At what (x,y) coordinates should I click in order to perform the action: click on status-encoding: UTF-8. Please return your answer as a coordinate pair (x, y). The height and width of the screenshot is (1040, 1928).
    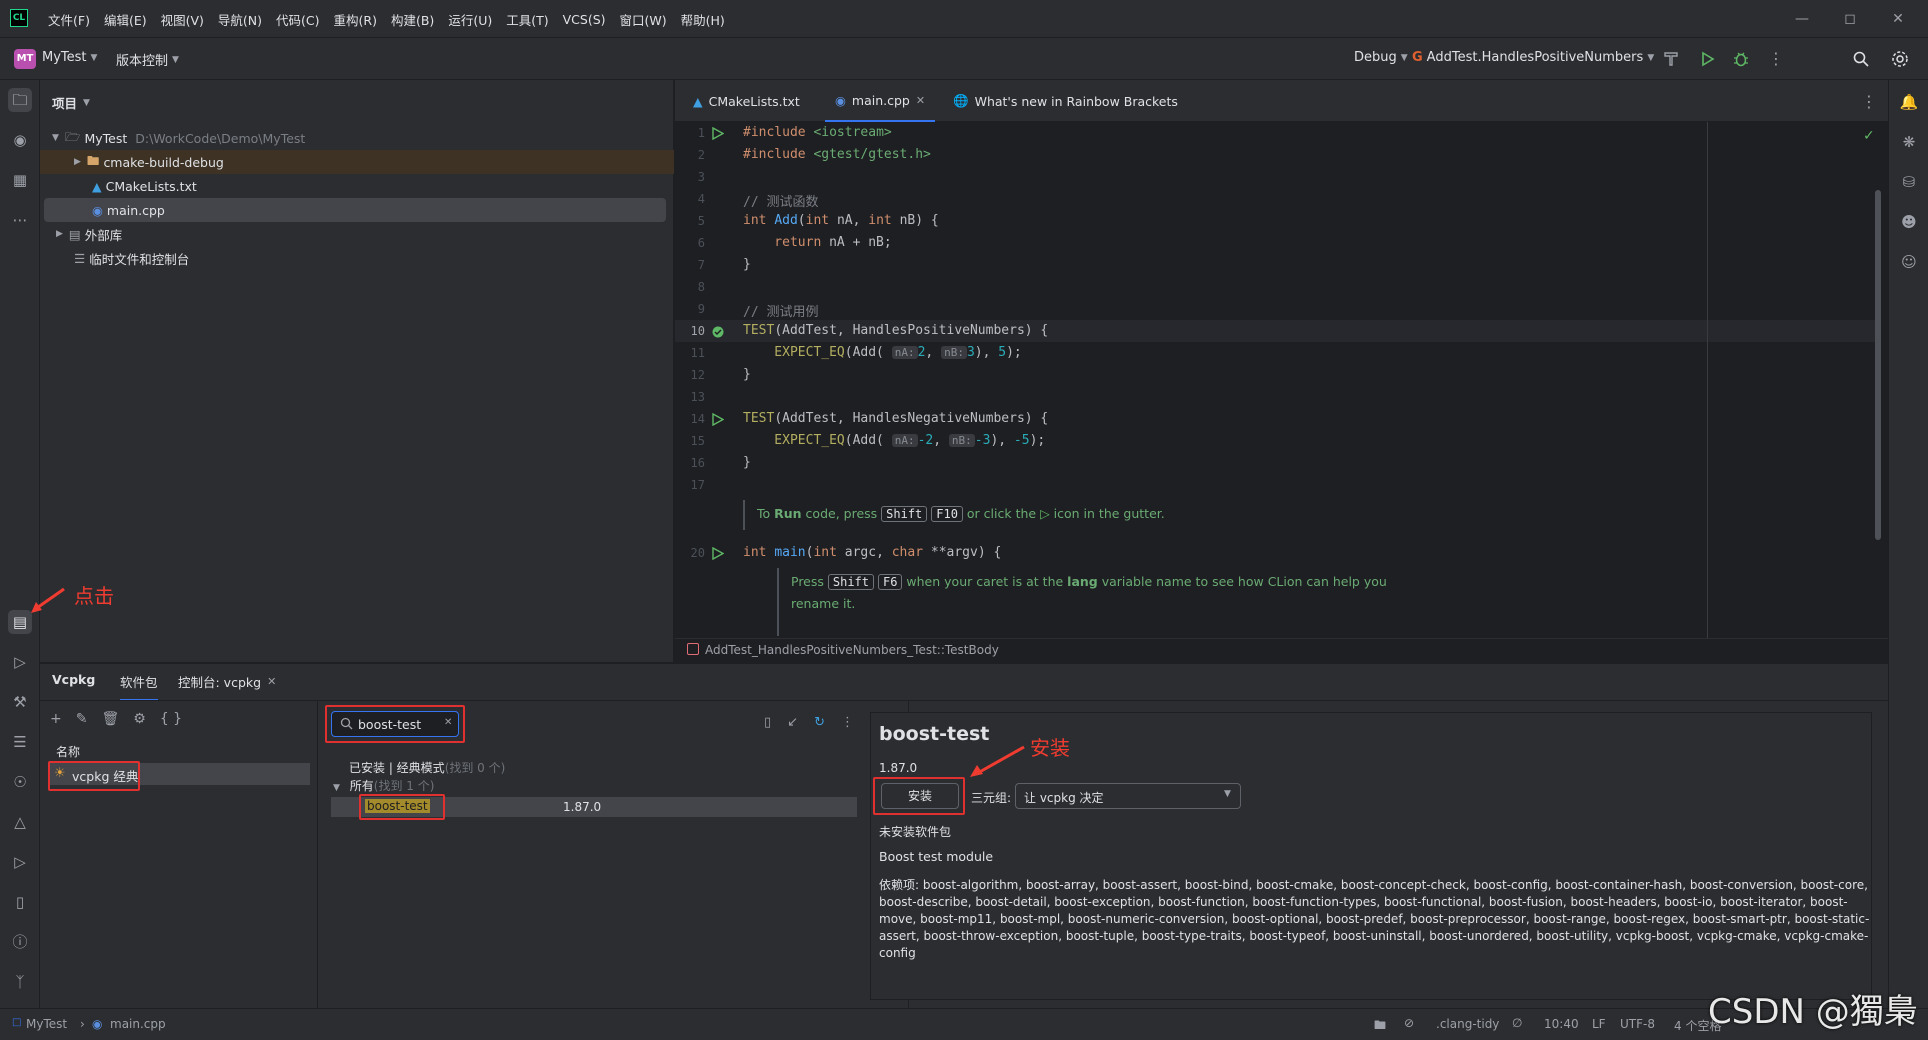
    Looking at the image, I should click on (1637, 1024).